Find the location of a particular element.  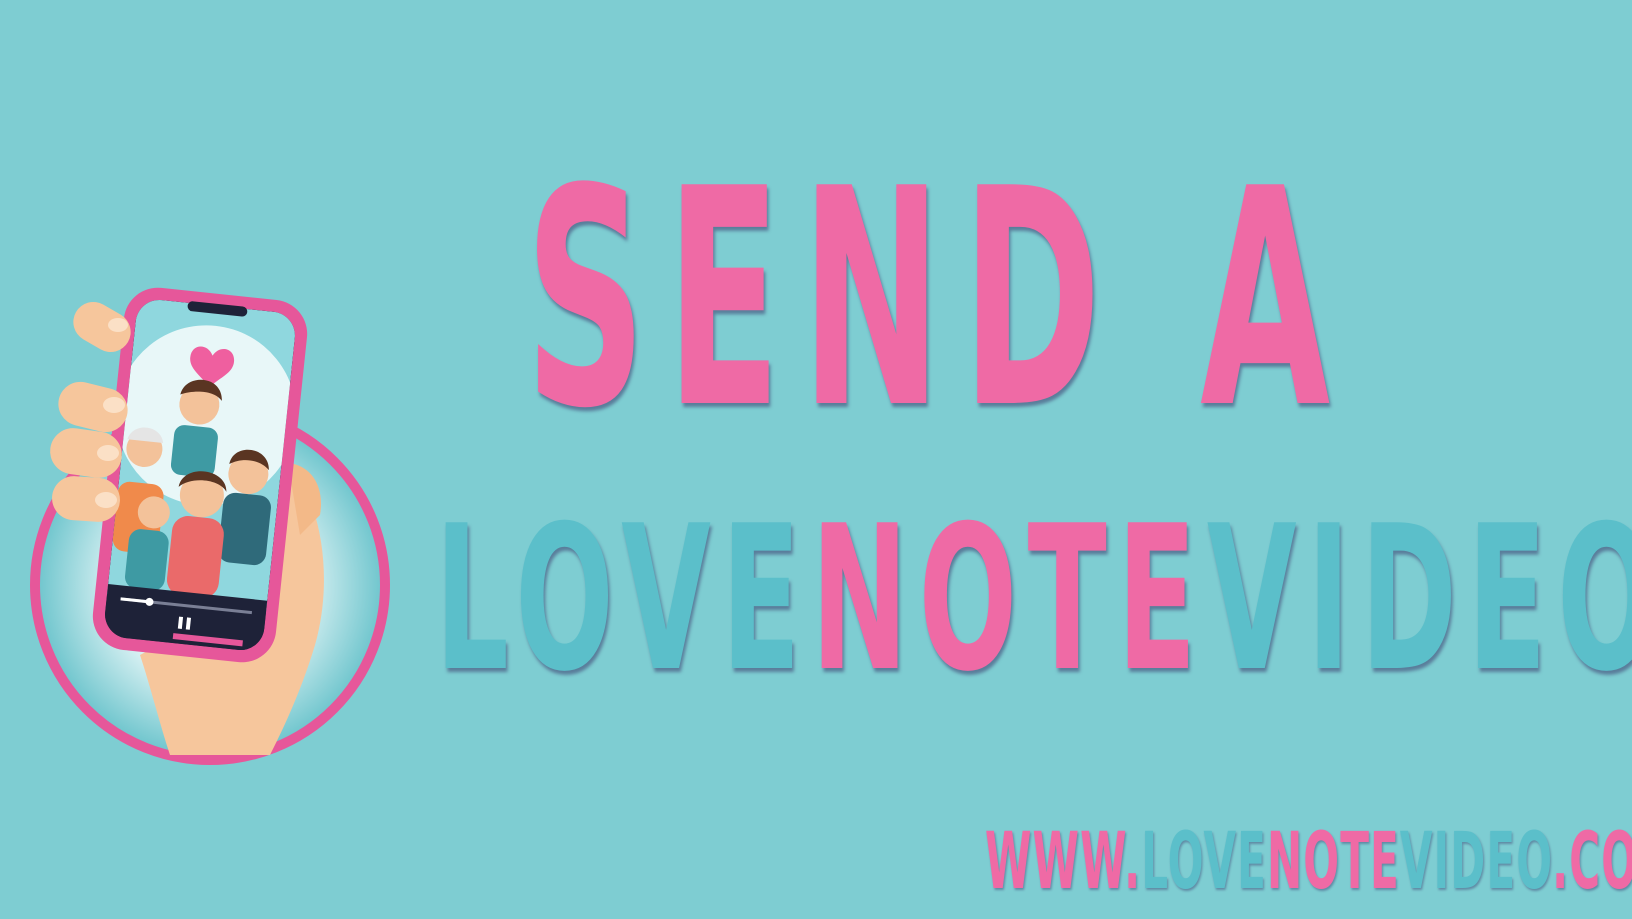

url-part-love: LOVE is located at coordinates (1204, 862).